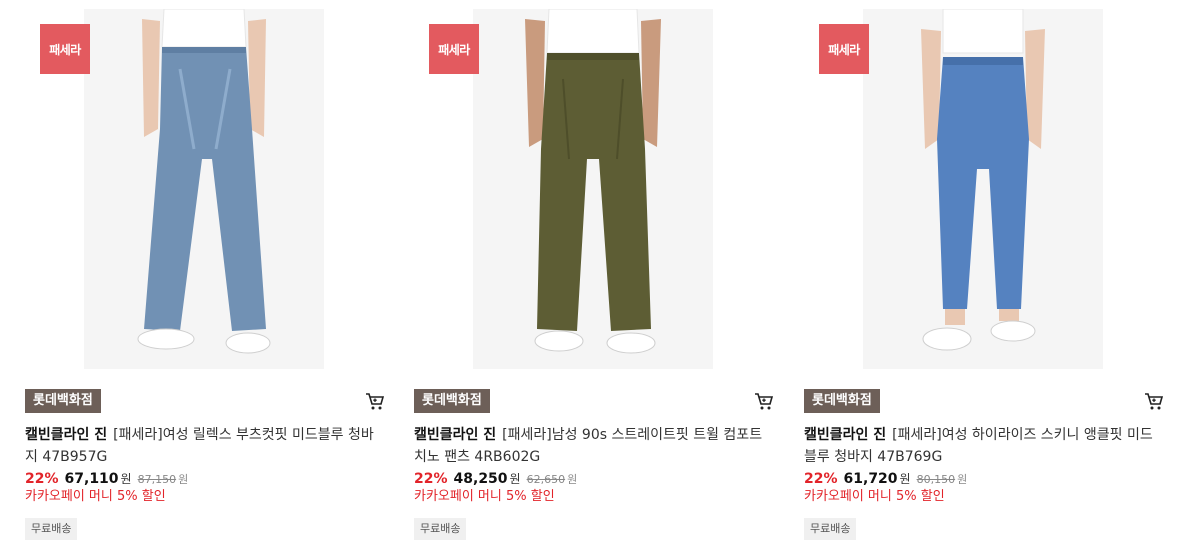 Image resolution: width=1189 pixels, height=556 pixels. What do you see at coordinates (870, 479) in the screenshot?
I see `sale-price: 61,720` at bounding box center [870, 479].